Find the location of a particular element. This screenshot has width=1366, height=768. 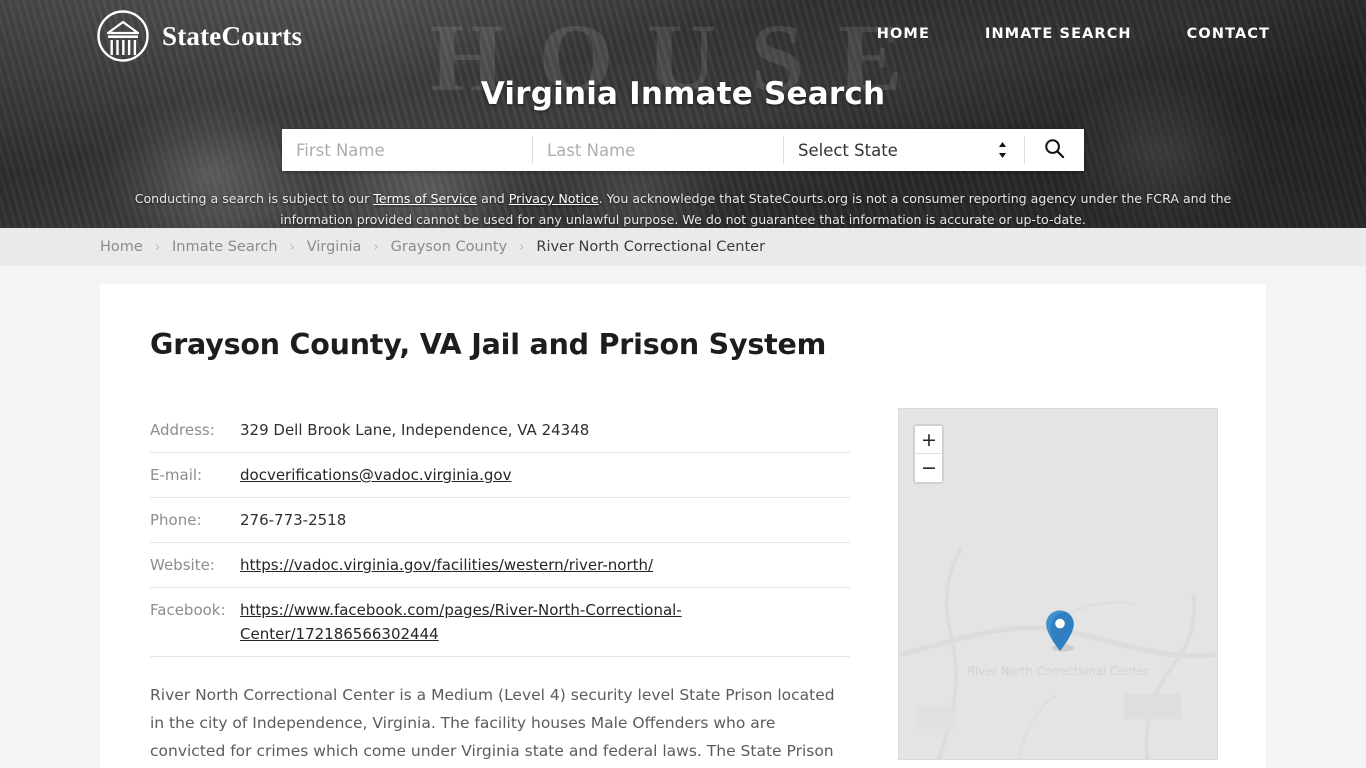

privacy-notice-link: Privacy Notice is located at coordinates (554, 198).